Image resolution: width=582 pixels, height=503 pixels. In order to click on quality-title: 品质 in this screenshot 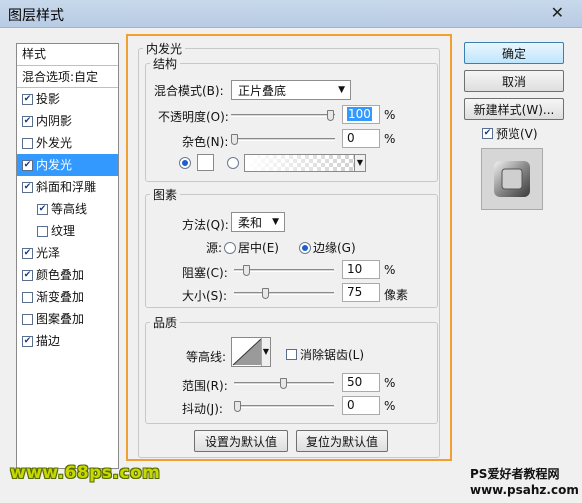, I will do `click(165, 323)`.